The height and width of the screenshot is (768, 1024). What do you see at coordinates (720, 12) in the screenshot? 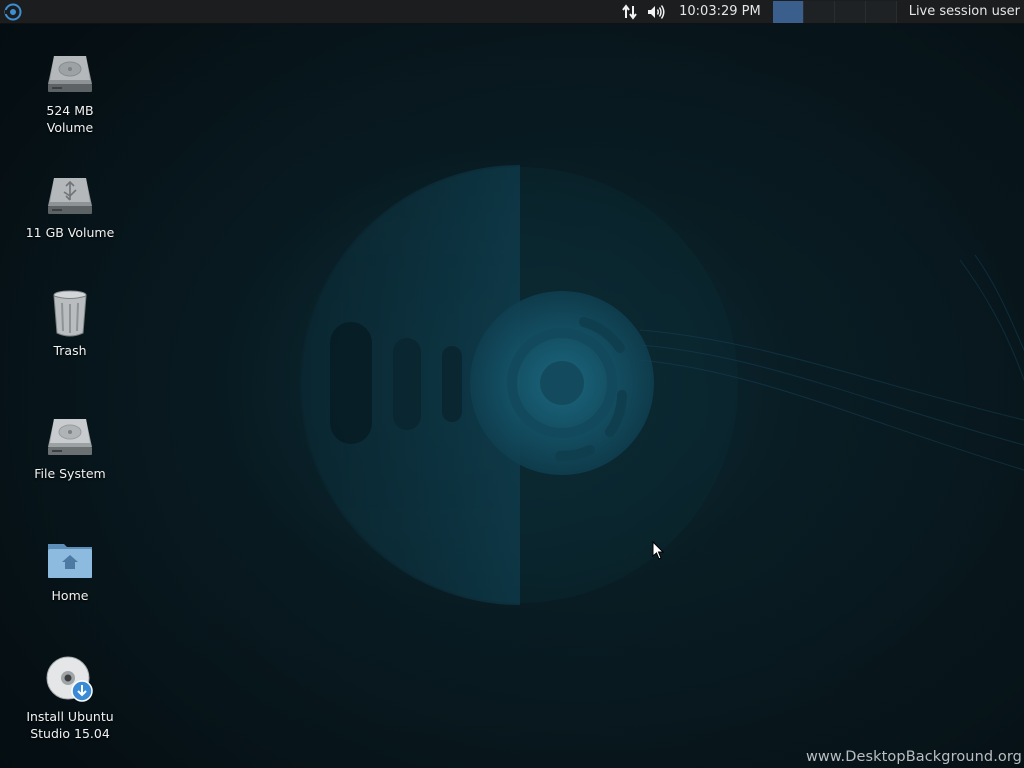
I see `panel-clock: 10:03:29 PM` at bounding box center [720, 12].